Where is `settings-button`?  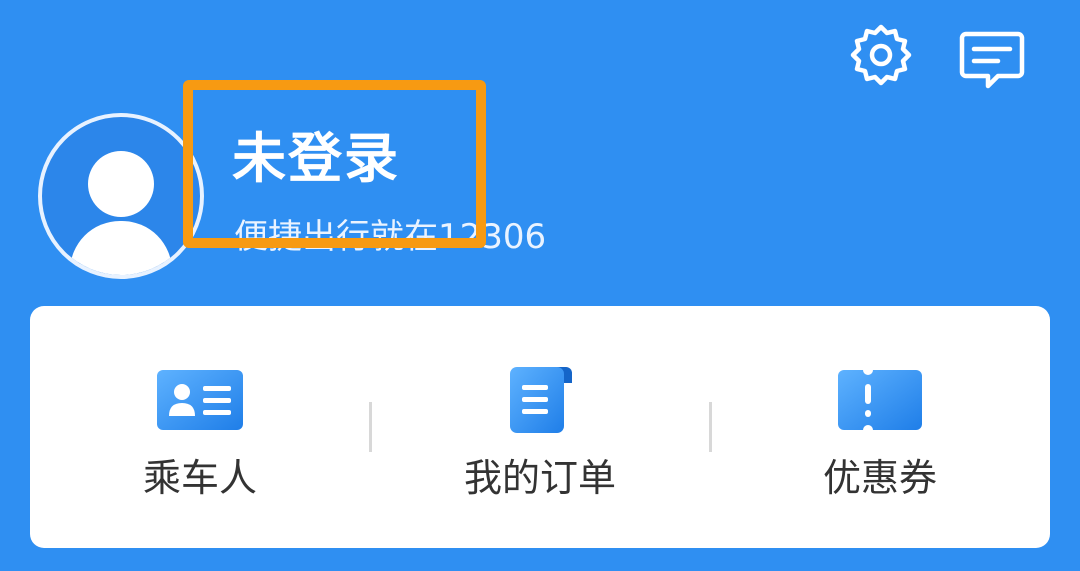
settings-button is located at coordinates (881, 55).